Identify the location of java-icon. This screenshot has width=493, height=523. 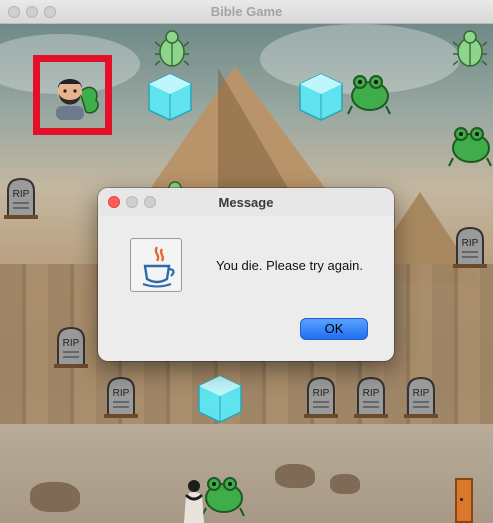
(156, 265).